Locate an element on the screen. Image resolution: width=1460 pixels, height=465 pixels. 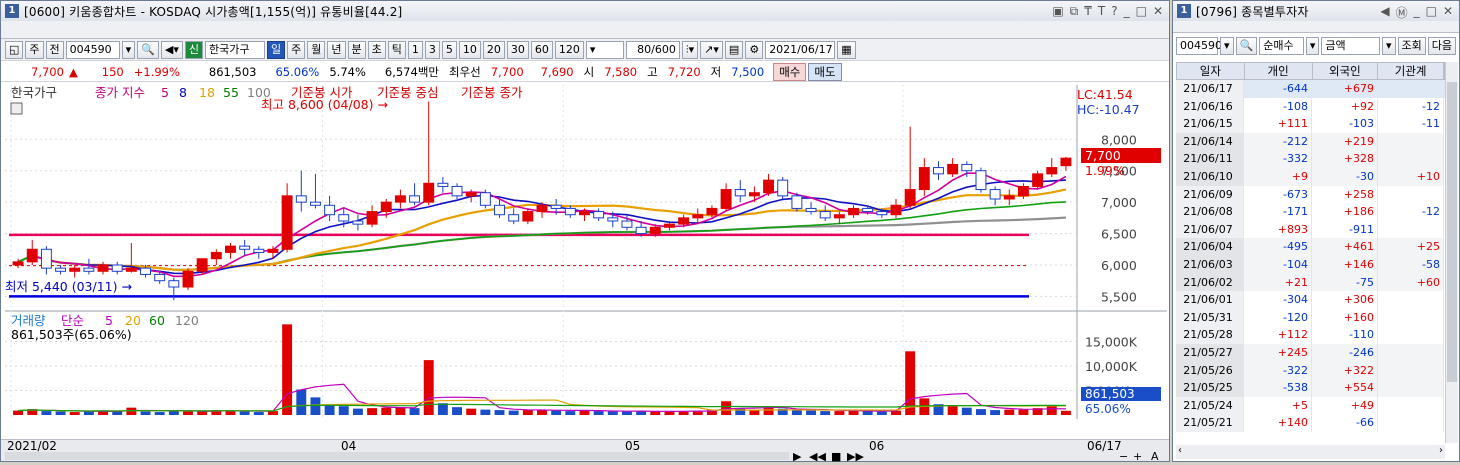
mode-select: 전 is located at coordinates (54, 49).